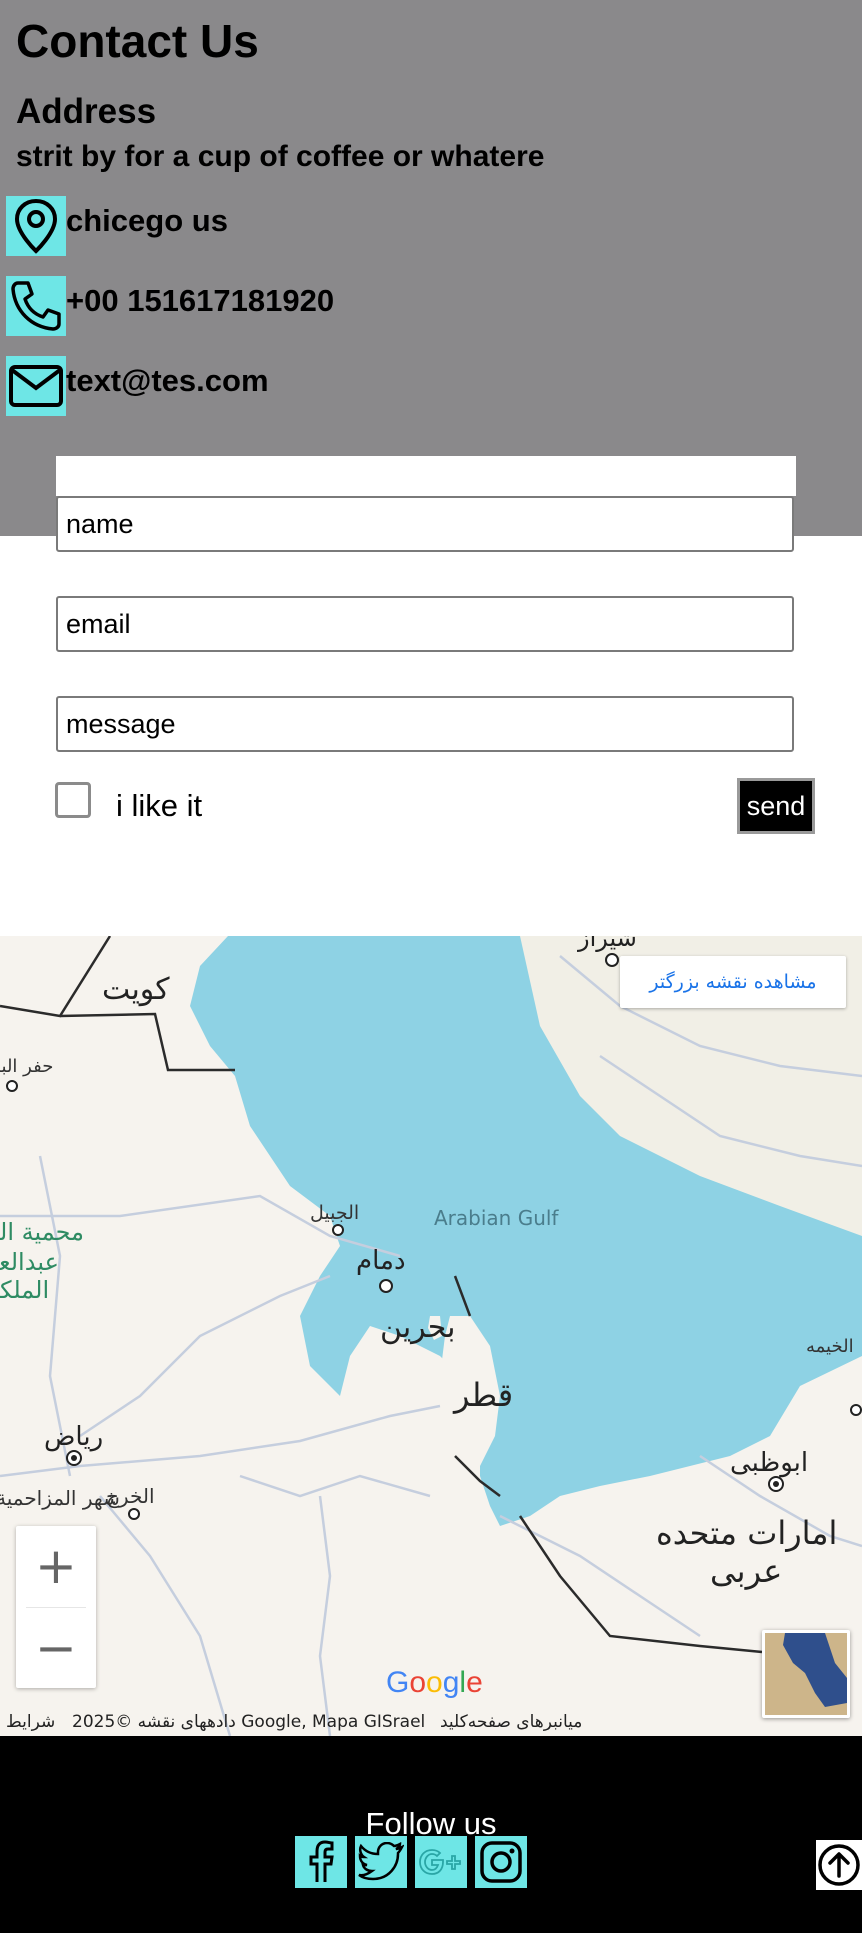 This screenshot has height=1933, width=862. Describe the element at coordinates (425, 724) in the screenshot. I see `message-field` at that location.